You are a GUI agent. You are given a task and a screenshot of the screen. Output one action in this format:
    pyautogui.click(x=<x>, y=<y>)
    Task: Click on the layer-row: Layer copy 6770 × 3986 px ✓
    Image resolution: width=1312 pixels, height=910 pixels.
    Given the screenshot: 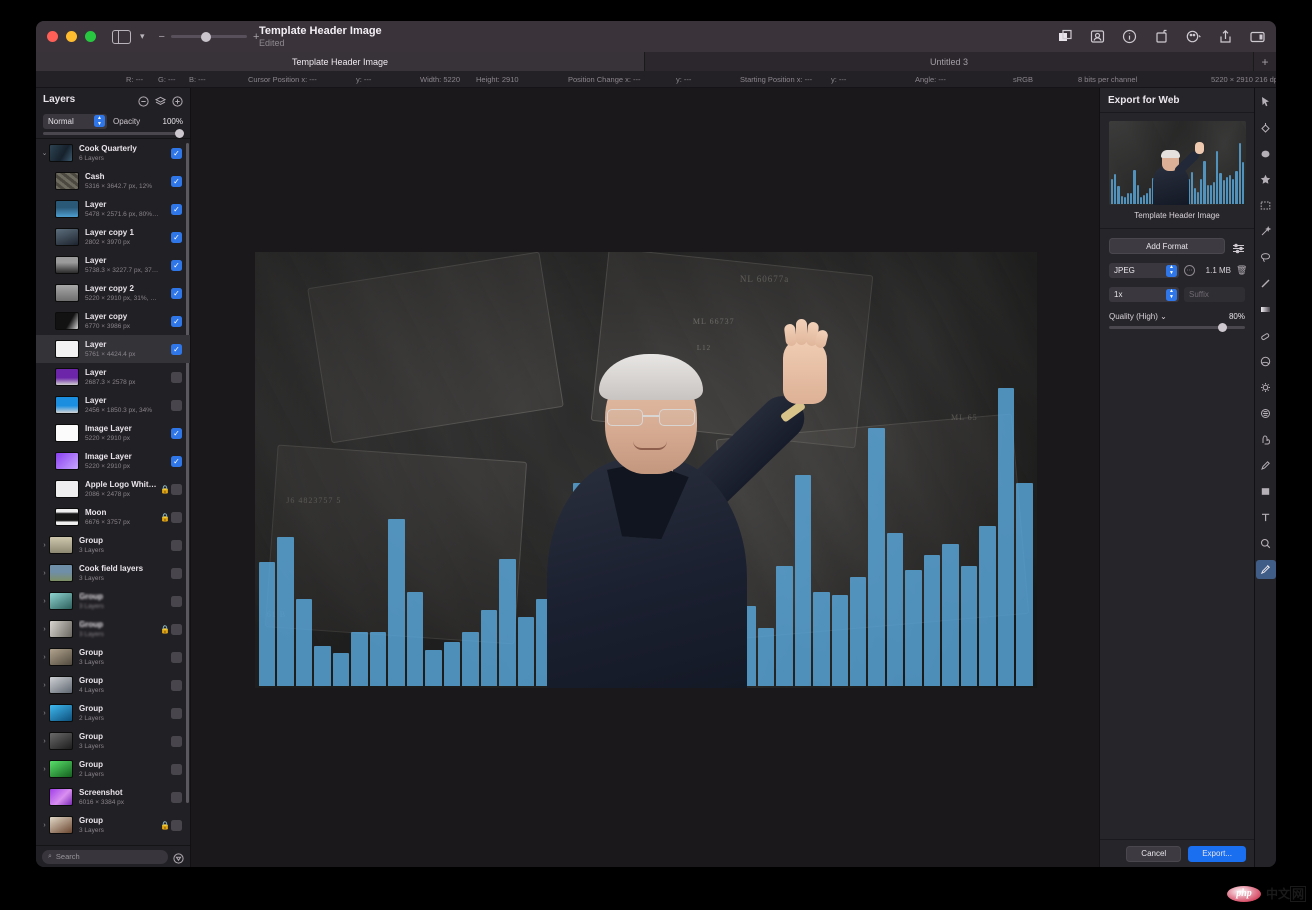 What is the action you would take?
    pyautogui.click(x=113, y=321)
    